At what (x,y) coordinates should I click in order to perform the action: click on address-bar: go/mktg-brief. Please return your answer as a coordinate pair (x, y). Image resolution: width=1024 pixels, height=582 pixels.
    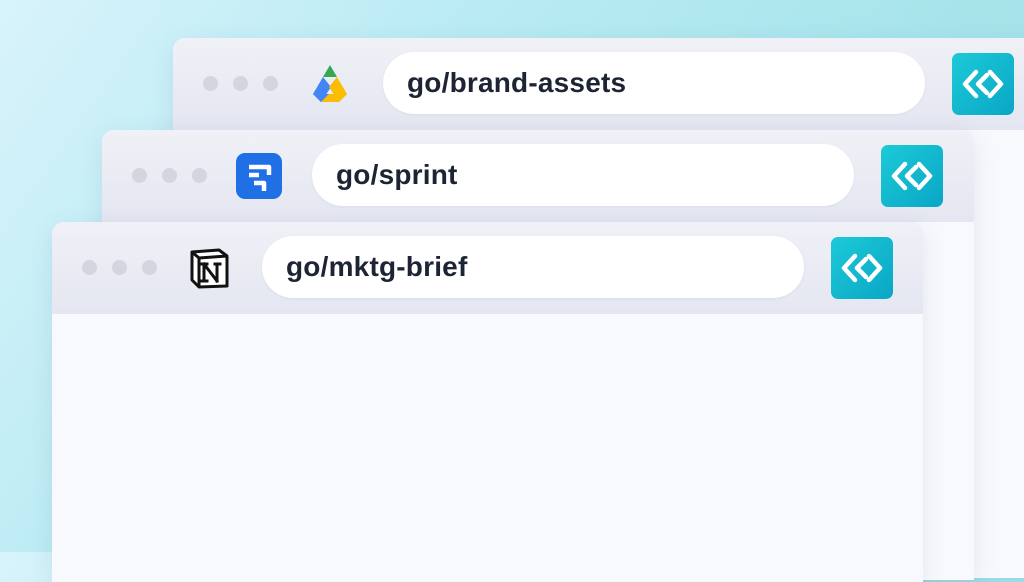
    Looking at the image, I should click on (533, 267).